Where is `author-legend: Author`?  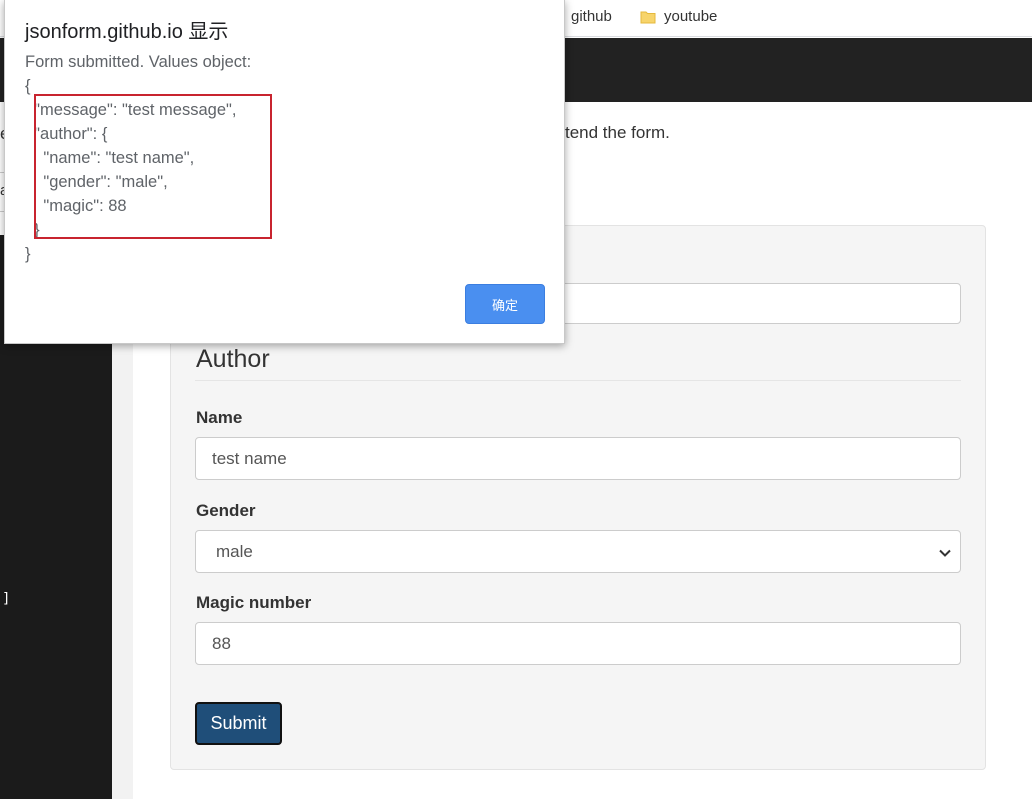
author-legend: Author is located at coordinates (233, 359).